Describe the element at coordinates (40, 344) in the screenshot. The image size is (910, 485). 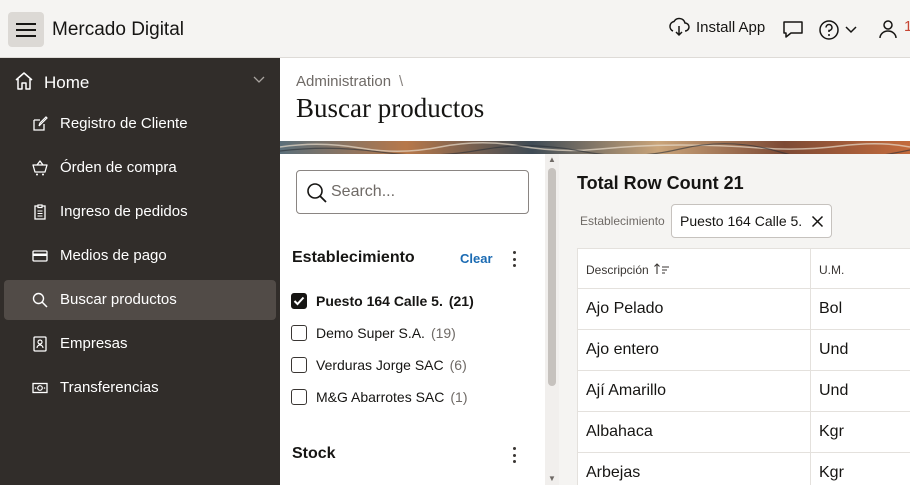
I see `contact-card-icon` at that location.